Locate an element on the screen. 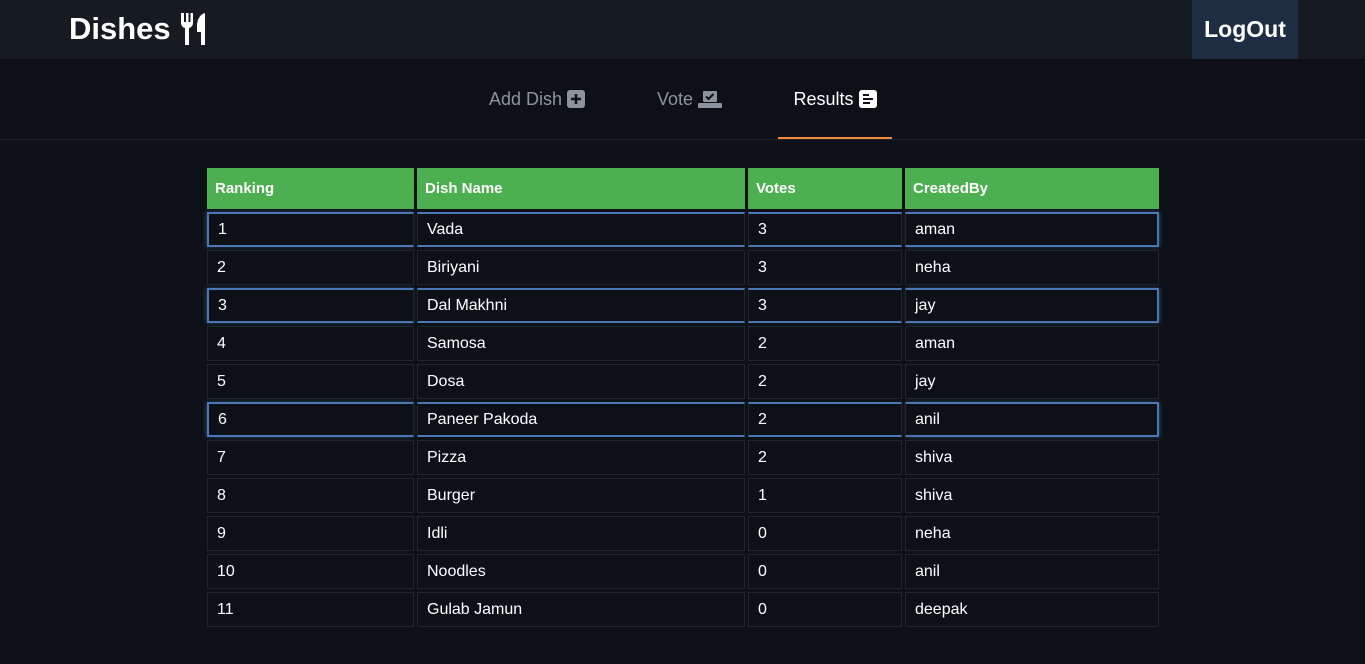 Image resolution: width=1365 pixels, height=664 pixels. column-header-dish-name: Dish Name is located at coordinates (581, 188).